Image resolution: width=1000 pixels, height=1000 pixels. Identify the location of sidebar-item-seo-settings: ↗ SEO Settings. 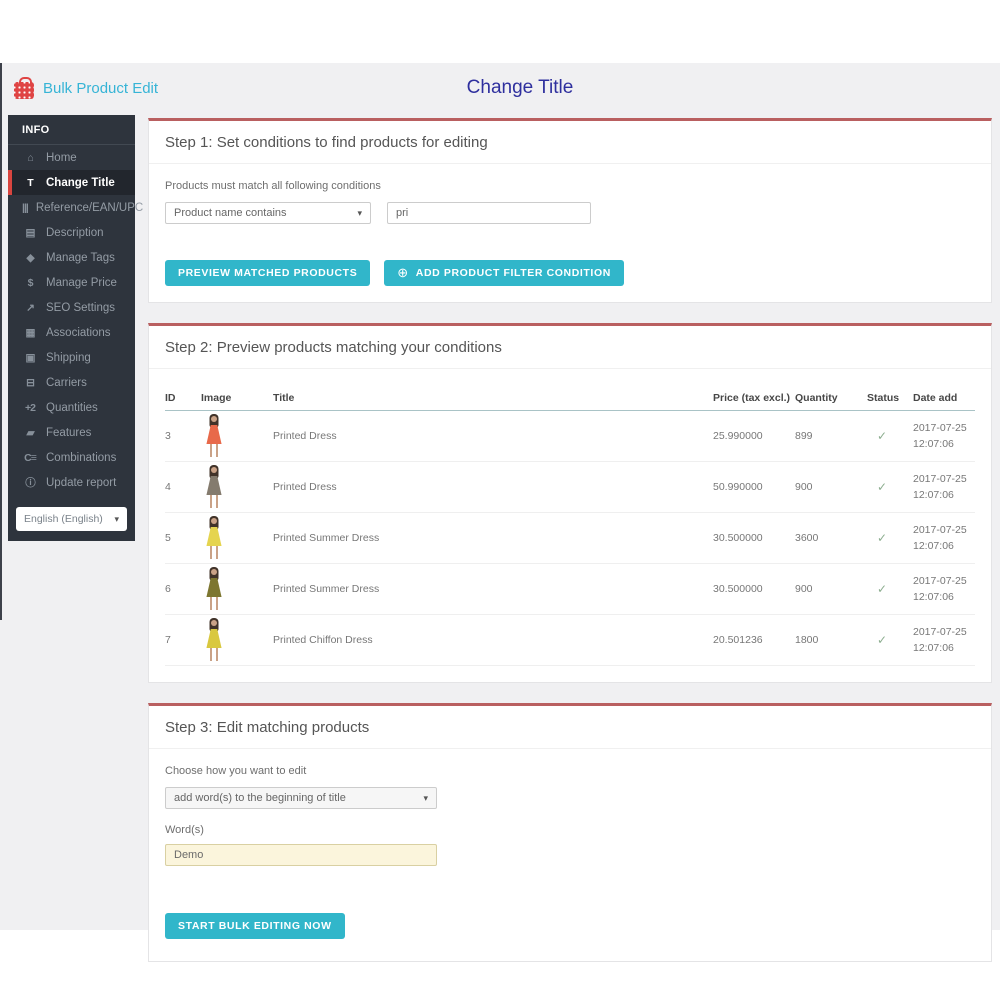
(71, 307).